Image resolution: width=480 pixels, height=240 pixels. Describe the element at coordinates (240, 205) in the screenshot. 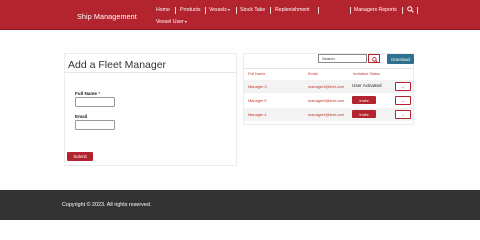

I see `page-footer: Copyright © 2023. All rights reserved.` at that location.